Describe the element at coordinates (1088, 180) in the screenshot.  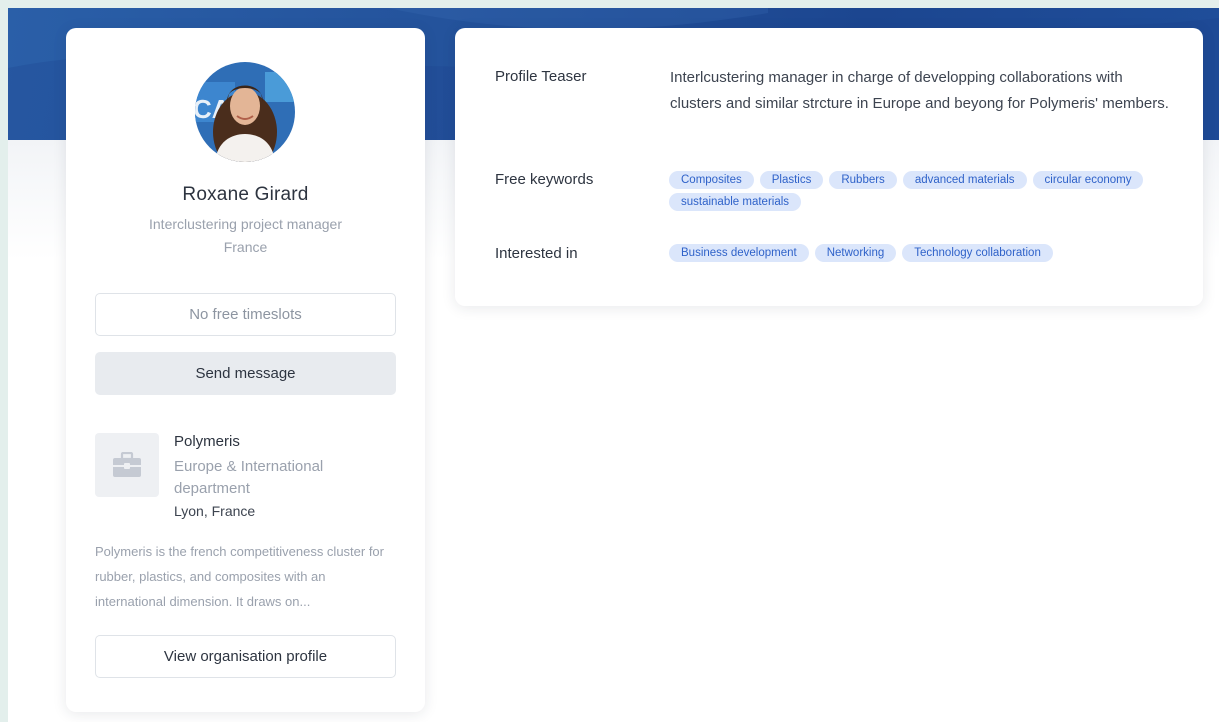
I see `keyword-tag: circular economy` at that location.